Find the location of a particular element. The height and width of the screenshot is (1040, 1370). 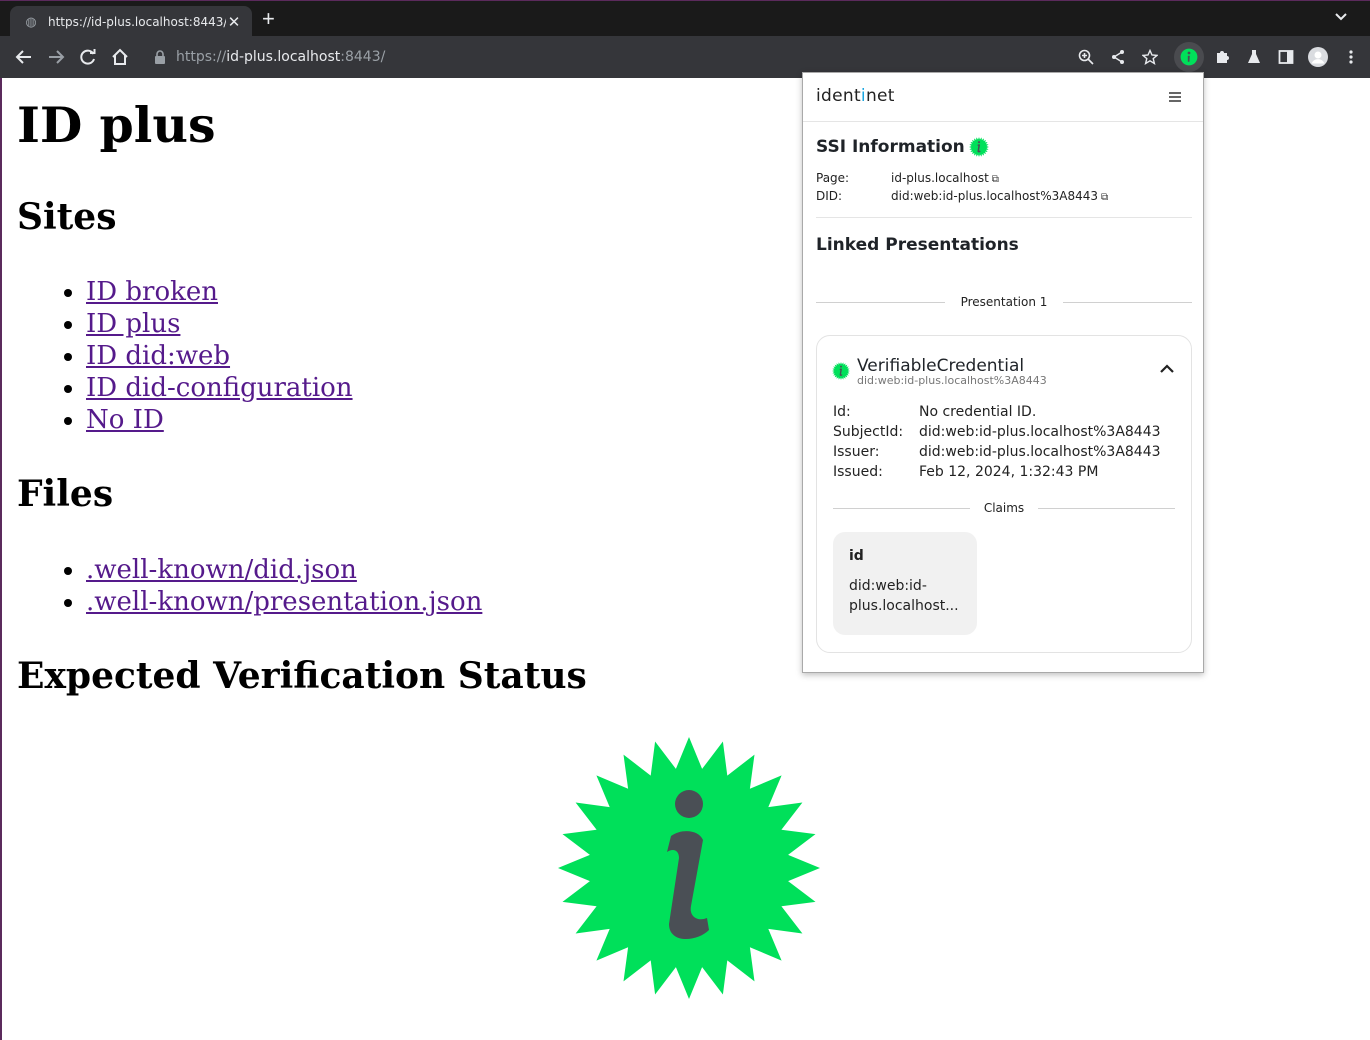

file-link-presentation-json: .well-known/presentation.json is located at coordinates (284, 602).